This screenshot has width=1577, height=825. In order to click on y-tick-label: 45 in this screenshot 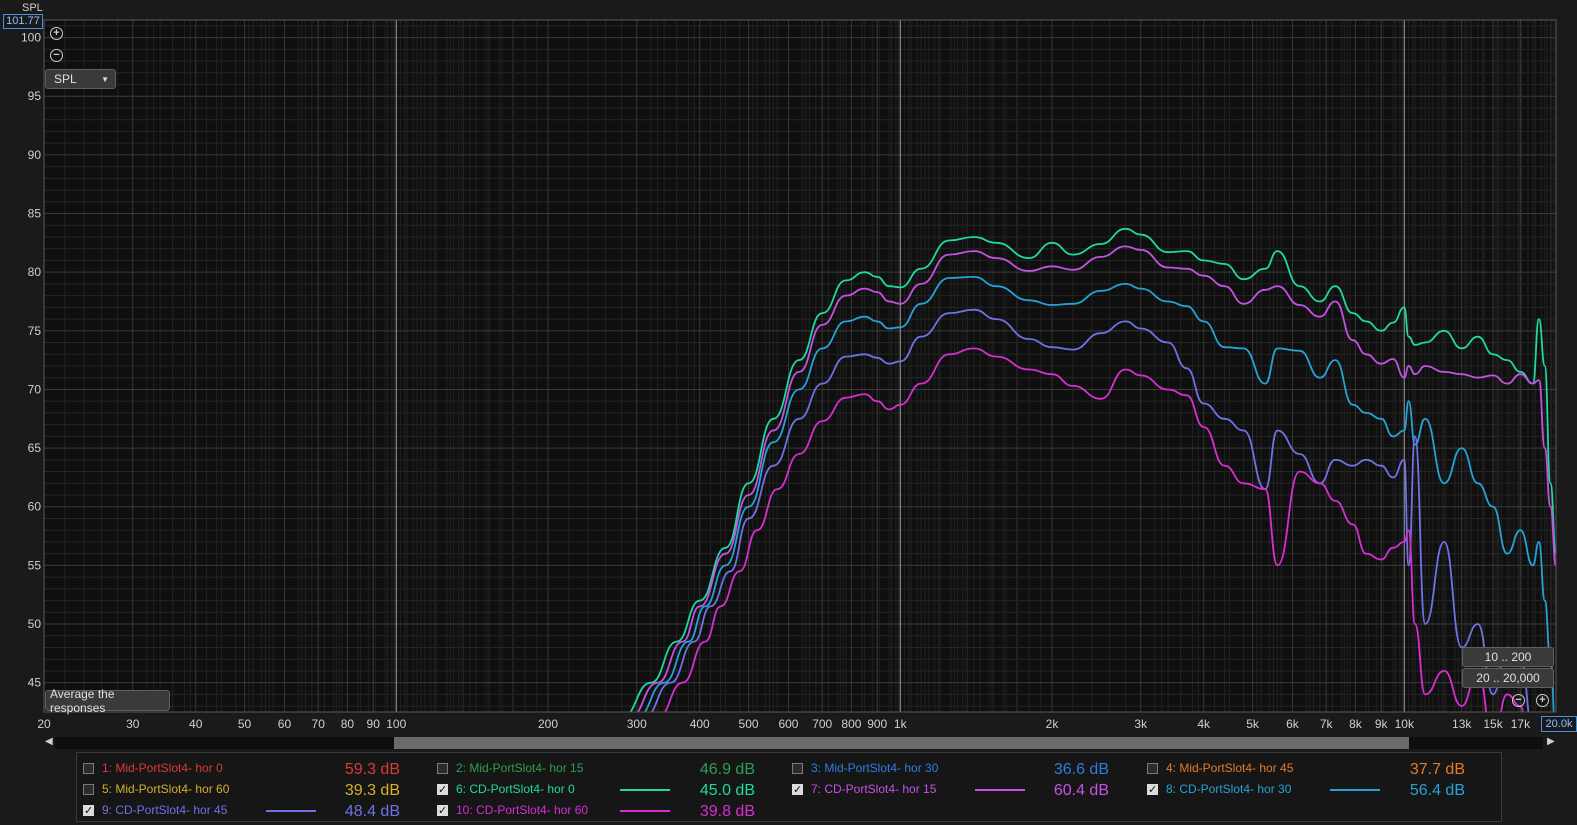, I will do `click(35, 683)`.